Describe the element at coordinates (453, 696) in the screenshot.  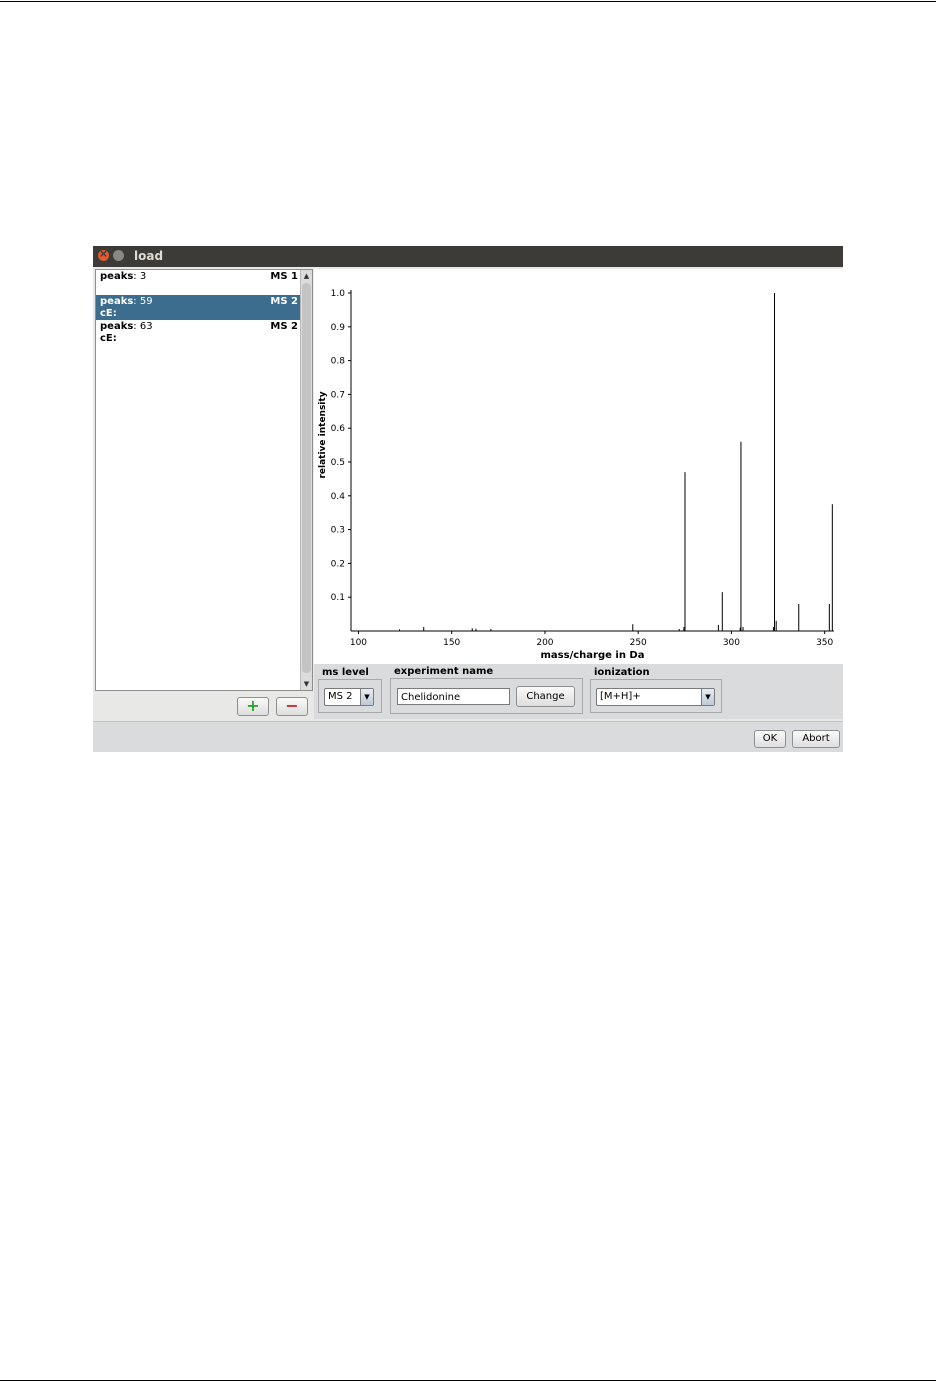
I see `experiment-name-field: Chelidonine` at that location.